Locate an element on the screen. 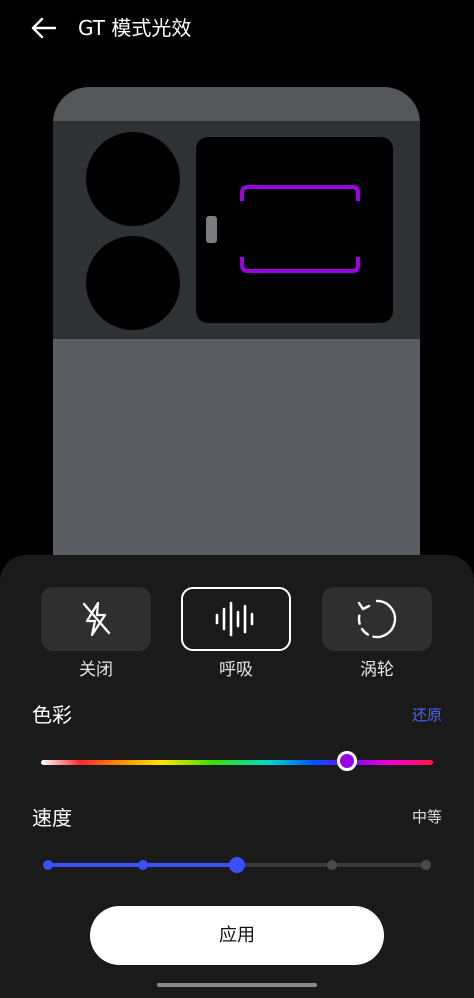  reset-color-button: 还原 is located at coordinates (427, 715).